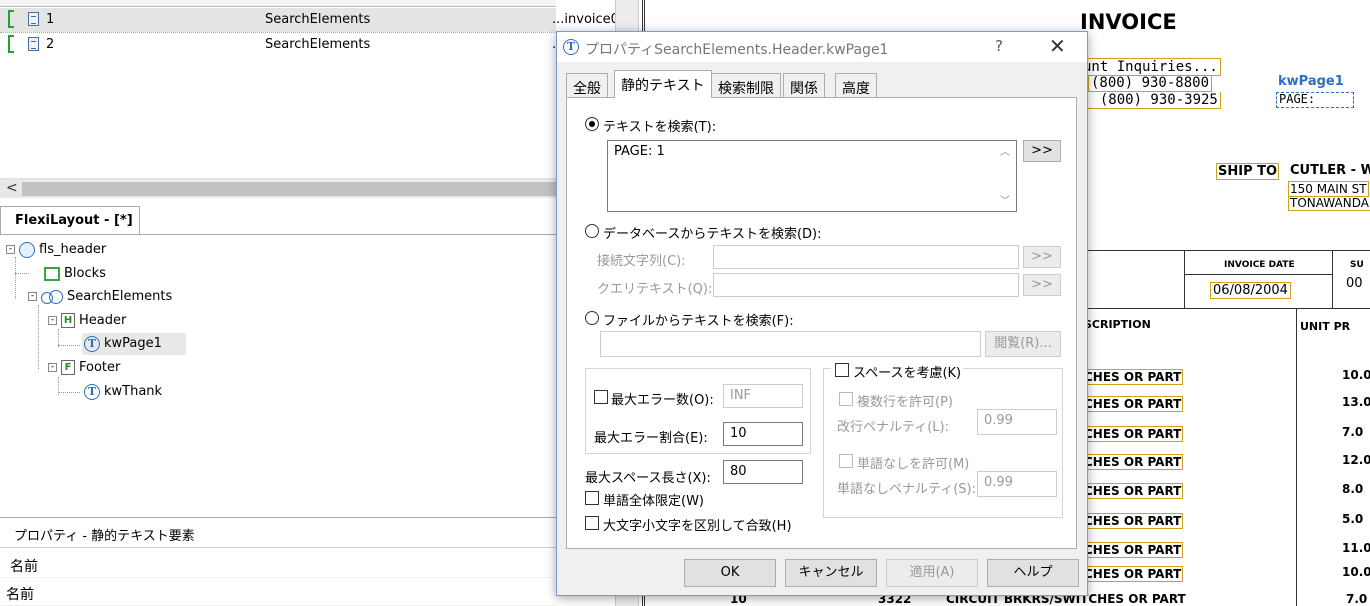 The height and width of the screenshot is (606, 1370). I want to click on conn-string-input, so click(866, 257).